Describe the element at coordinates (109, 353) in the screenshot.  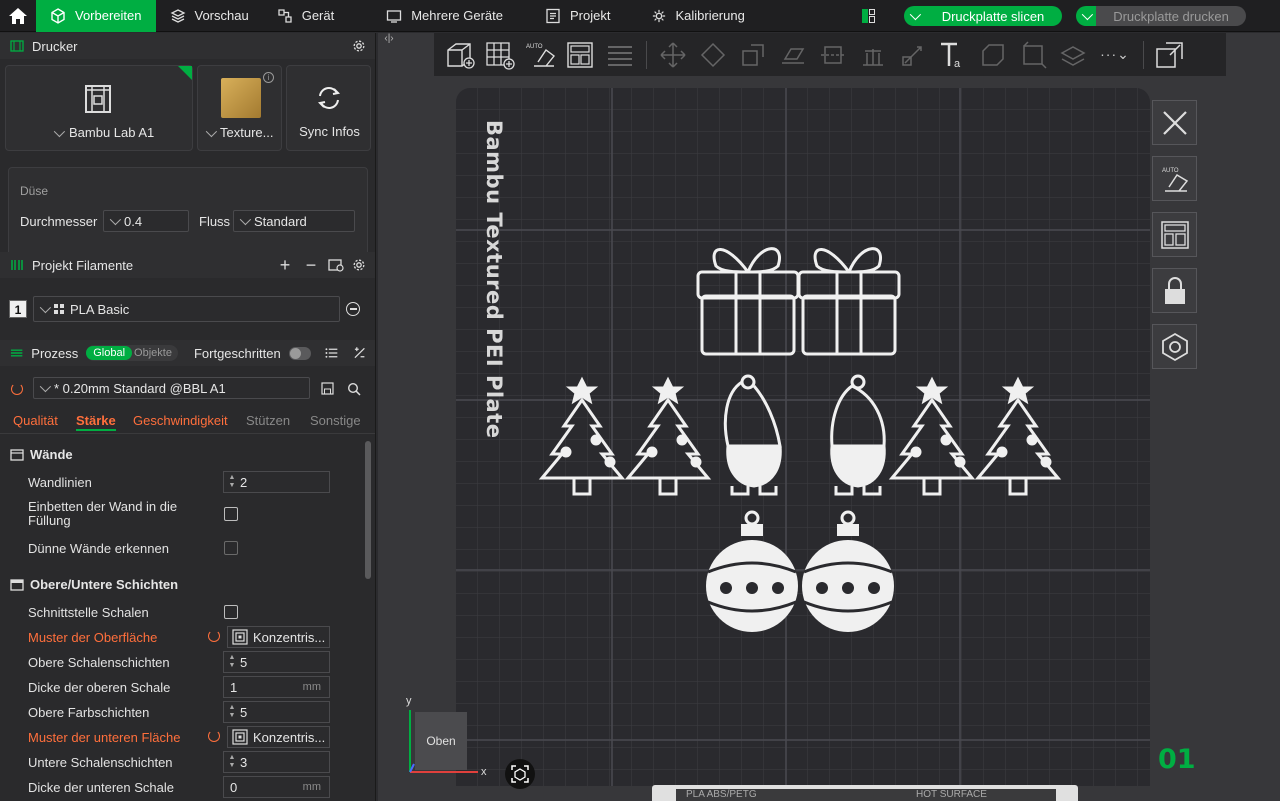
I see `toggle-global: Global` at that location.